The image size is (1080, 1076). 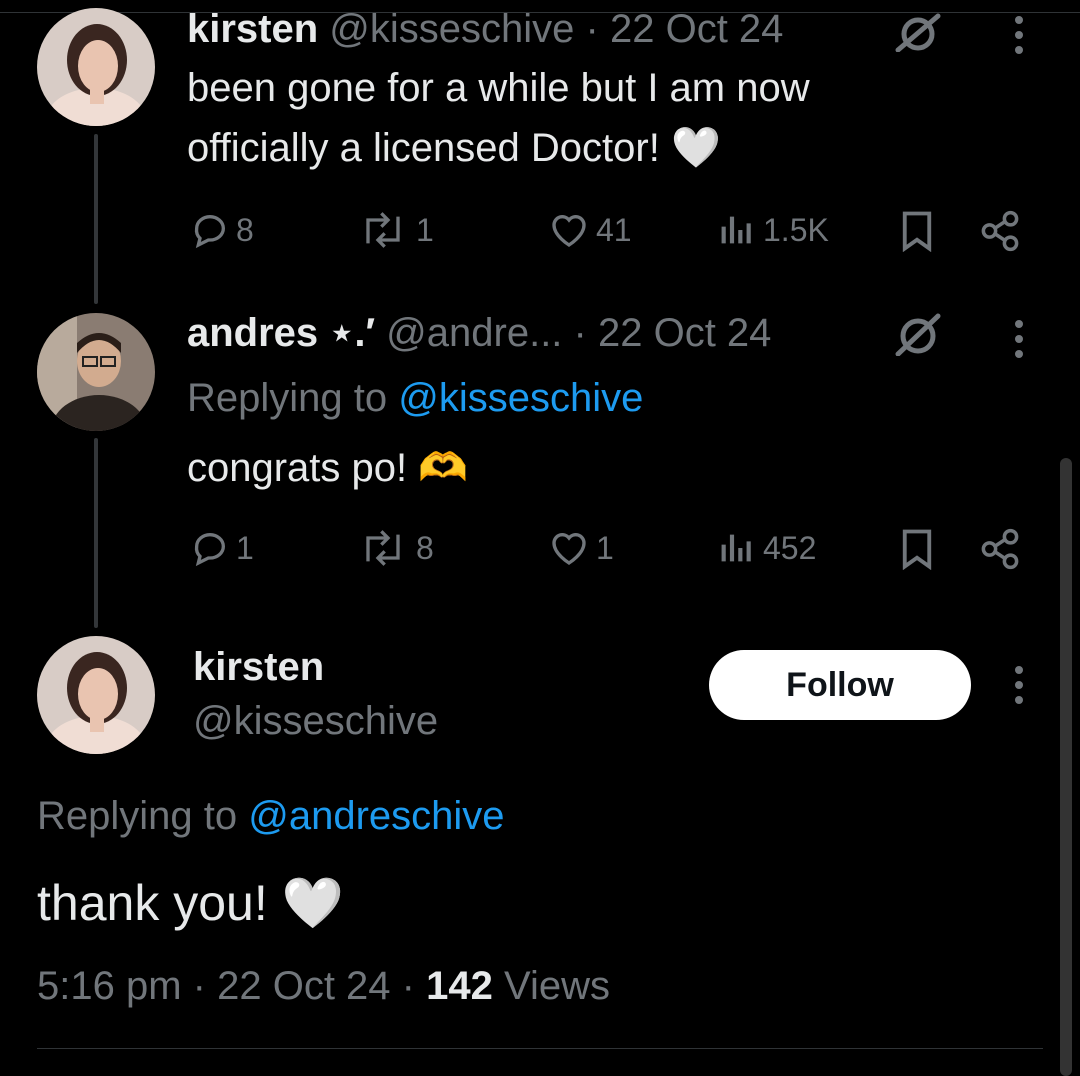 I want to click on reply-count: 8, so click(x=245, y=229).